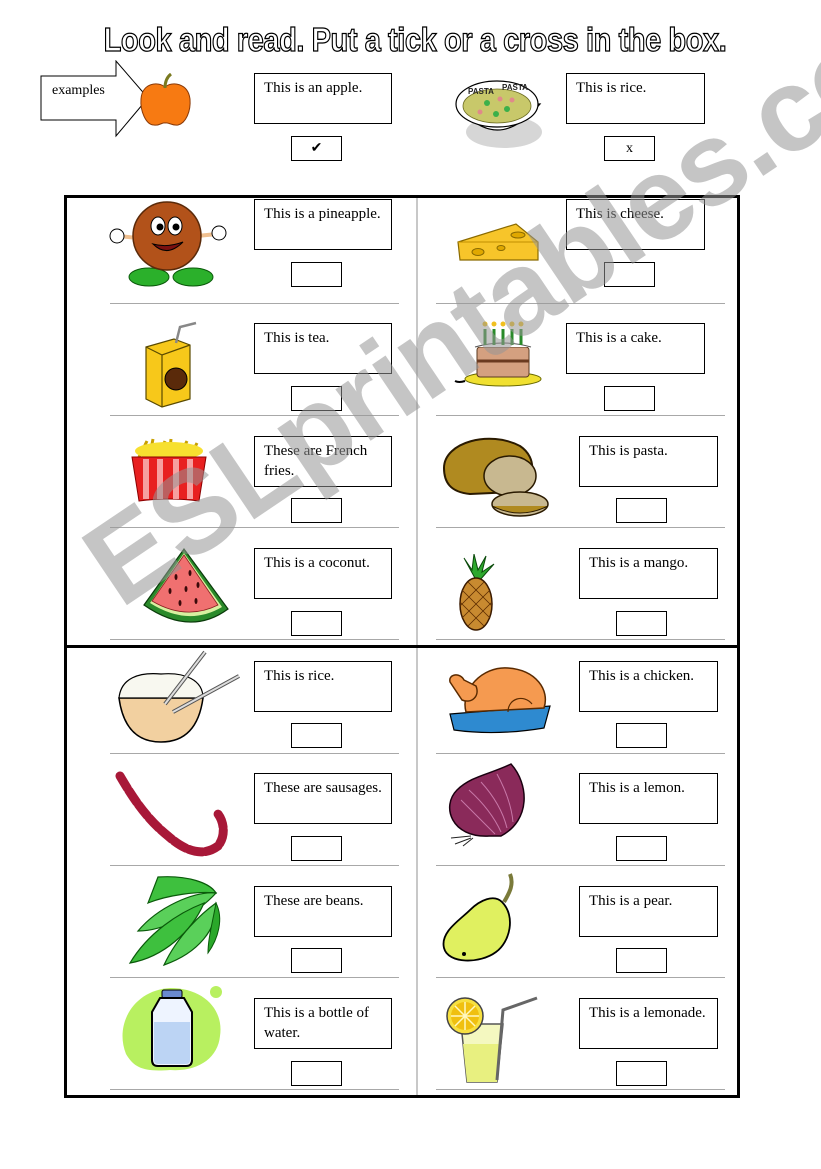  What do you see at coordinates (169, 470) in the screenshot?
I see `french-fries-icon` at bounding box center [169, 470].